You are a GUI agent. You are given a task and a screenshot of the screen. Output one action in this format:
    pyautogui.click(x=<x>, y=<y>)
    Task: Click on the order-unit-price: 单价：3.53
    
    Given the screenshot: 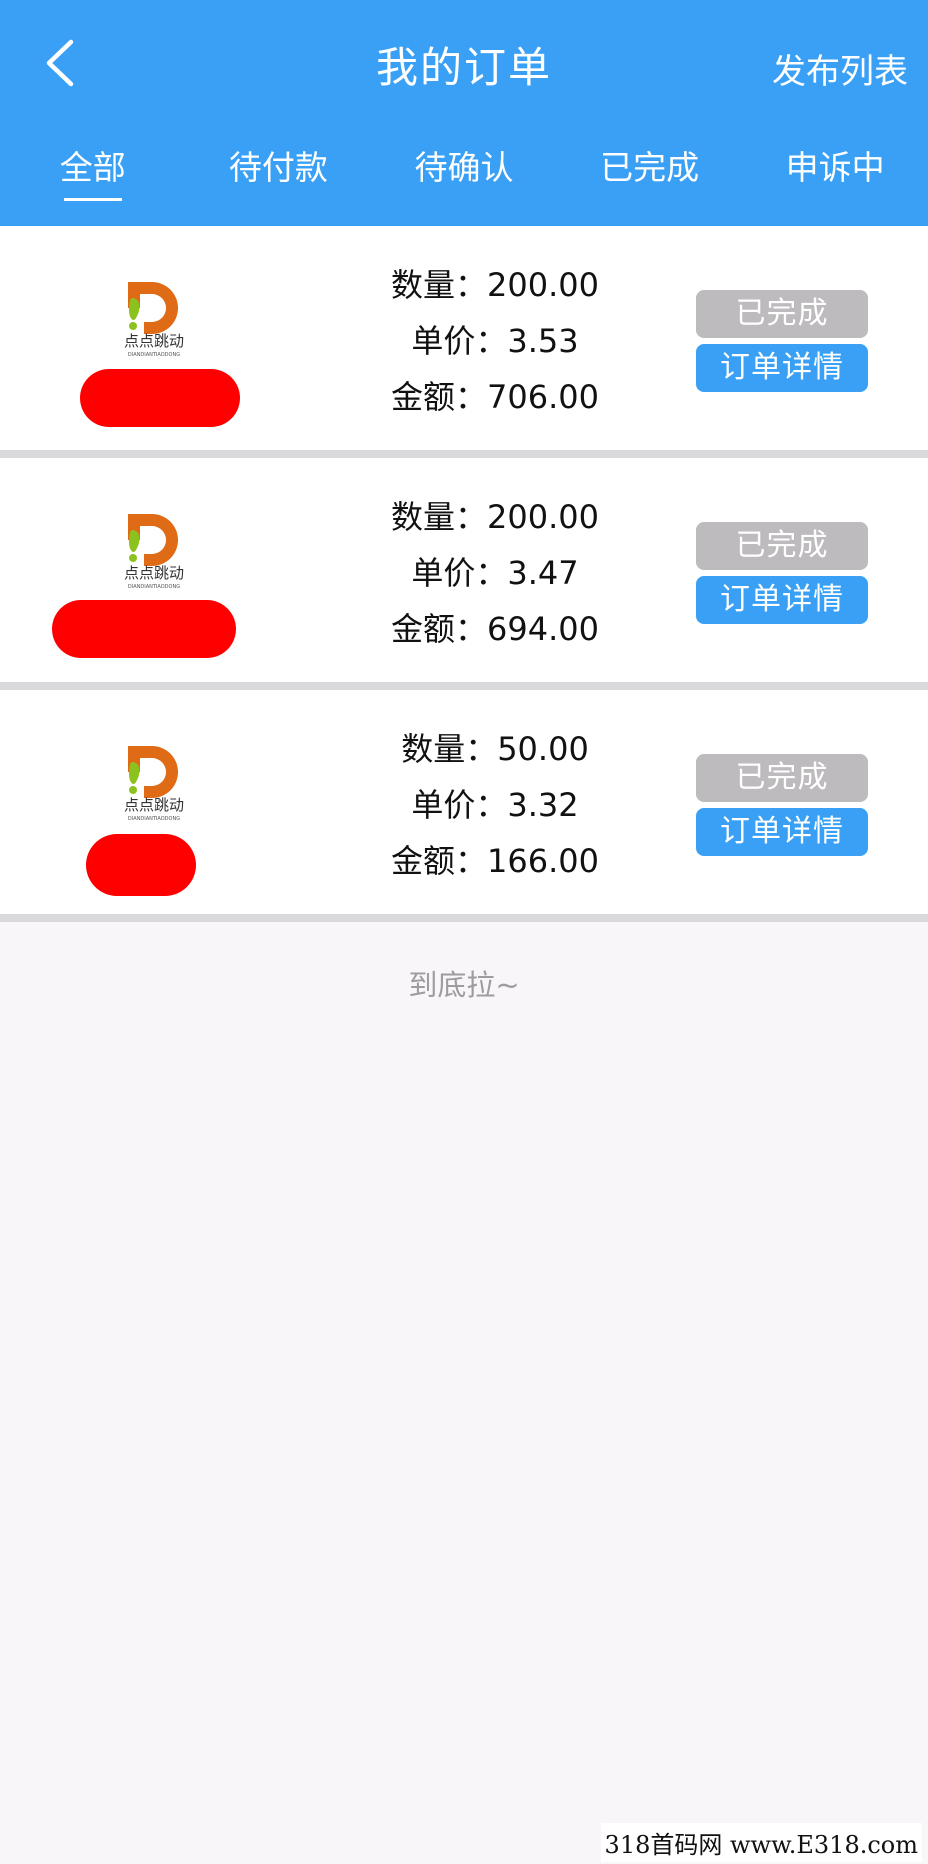 What is the action you would take?
    pyautogui.click(x=495, y=341)
    